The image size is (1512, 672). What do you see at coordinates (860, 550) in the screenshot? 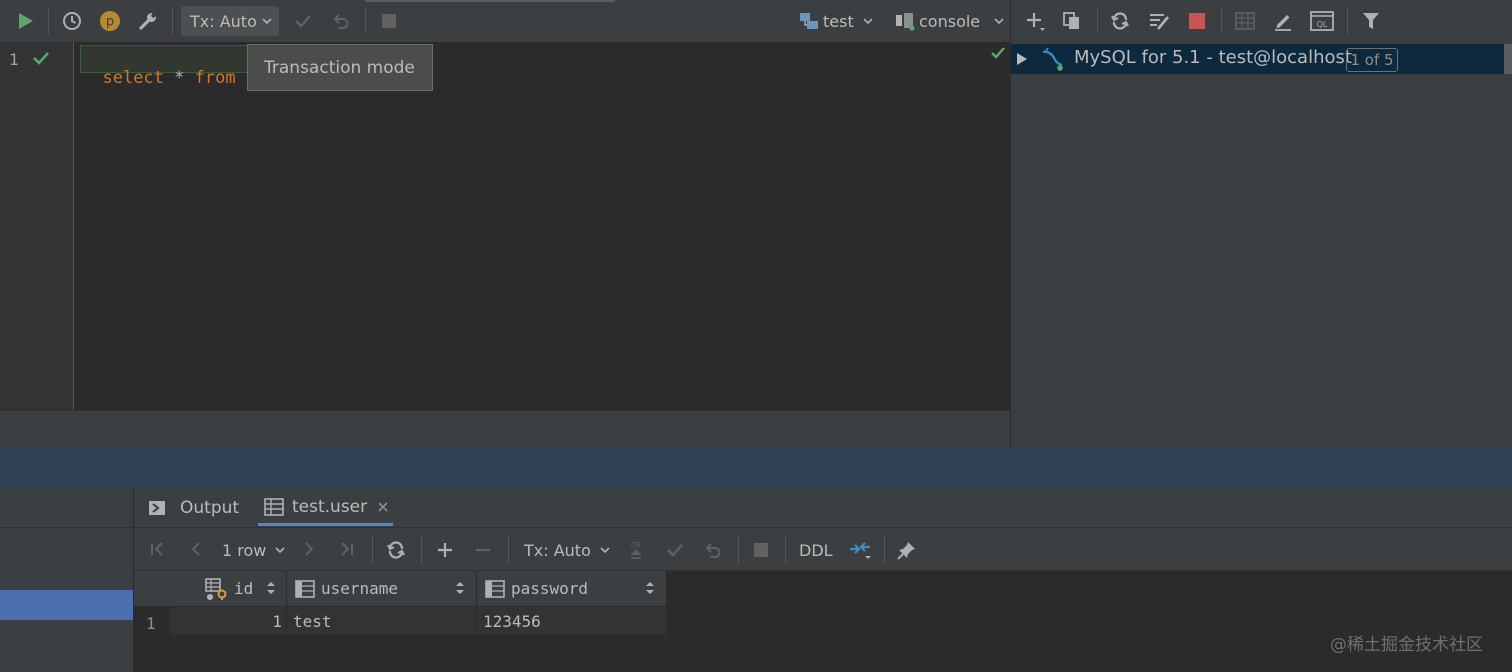
I see `compare-arrows-icon` at bounding box center [860, 550].